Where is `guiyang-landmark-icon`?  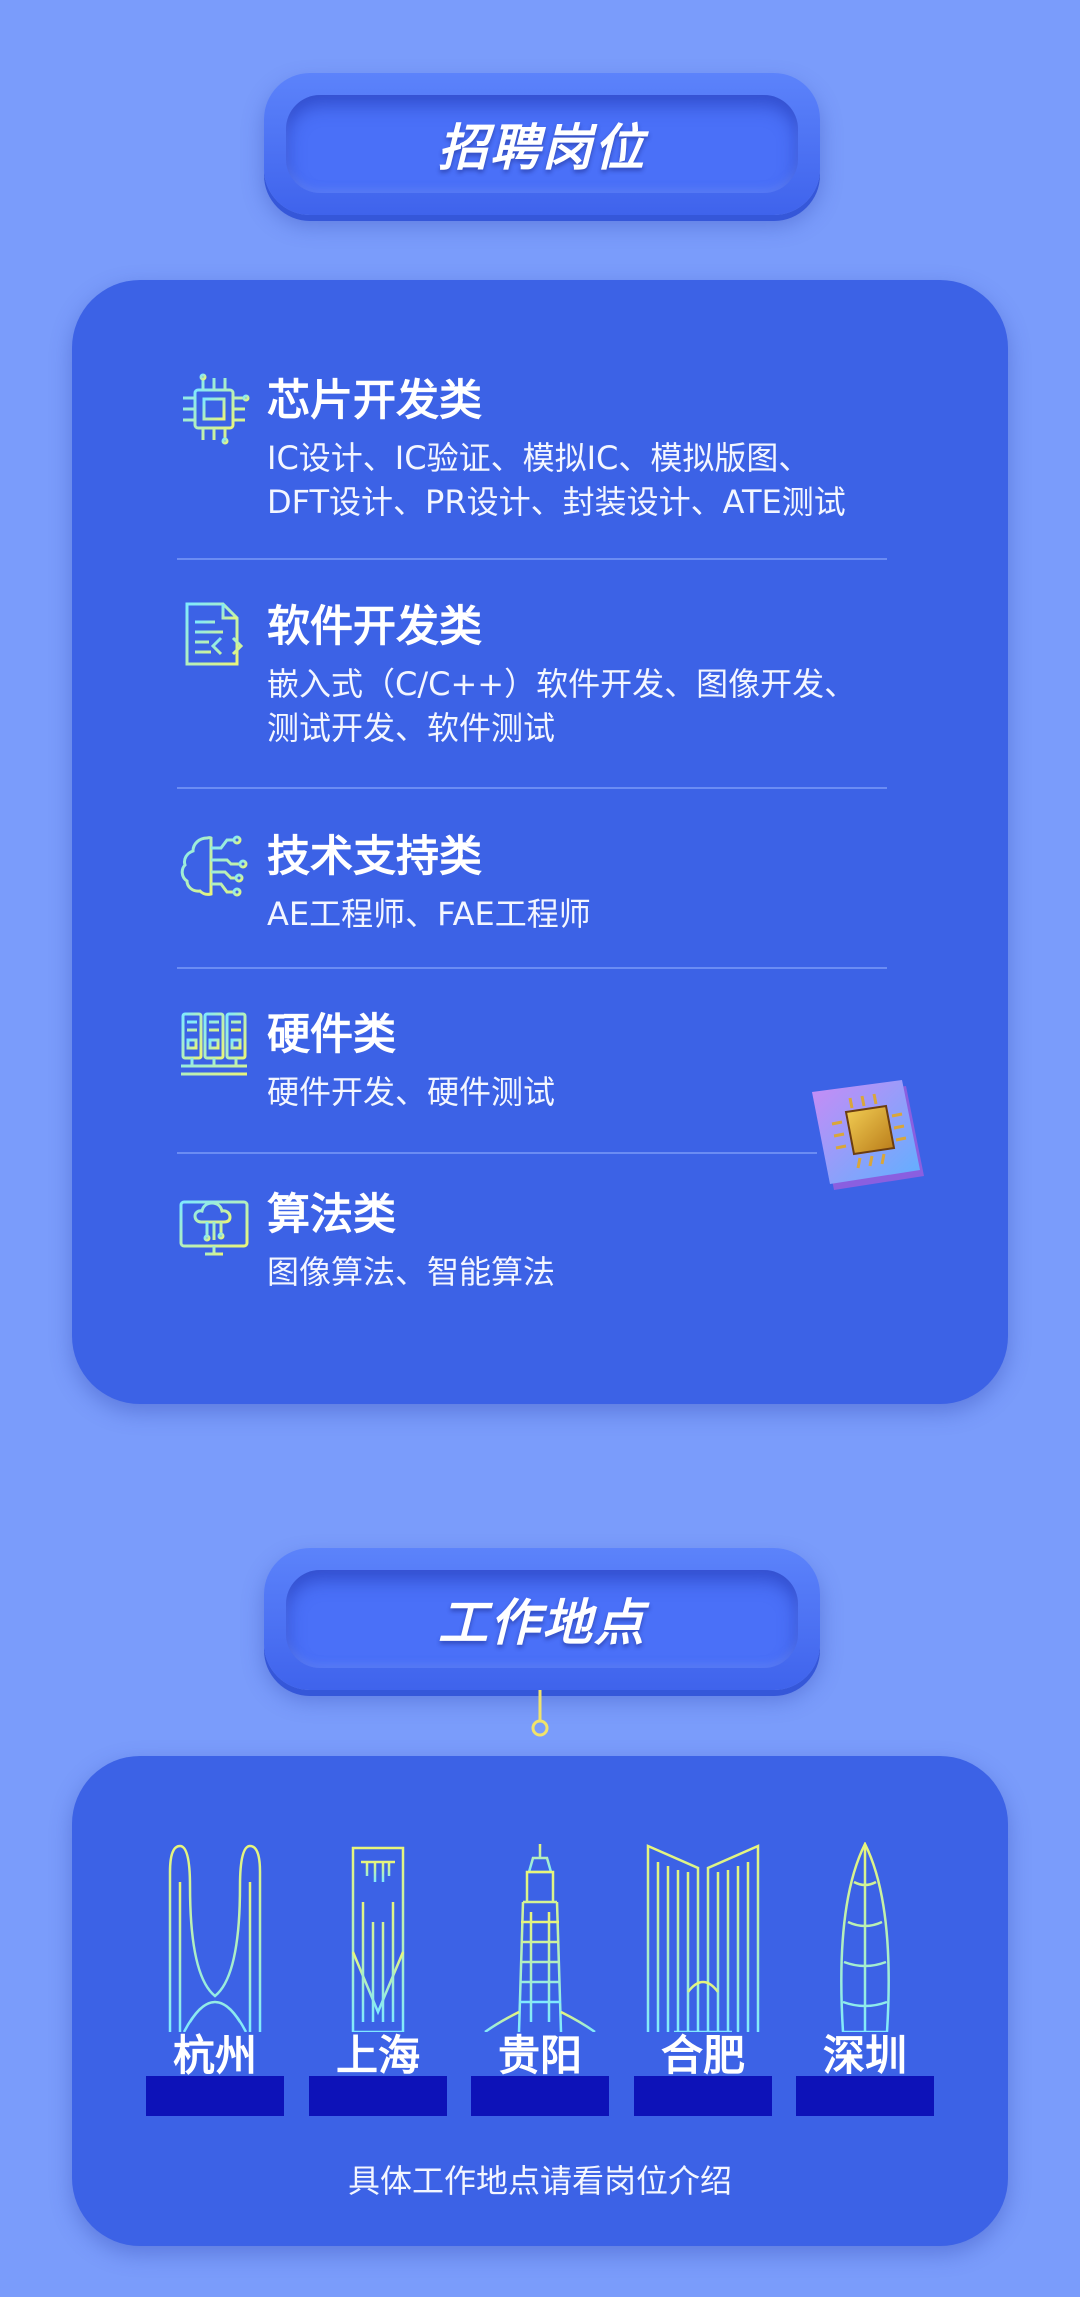
guiyang-landmark-icon is located at coordinates (540, 1938).